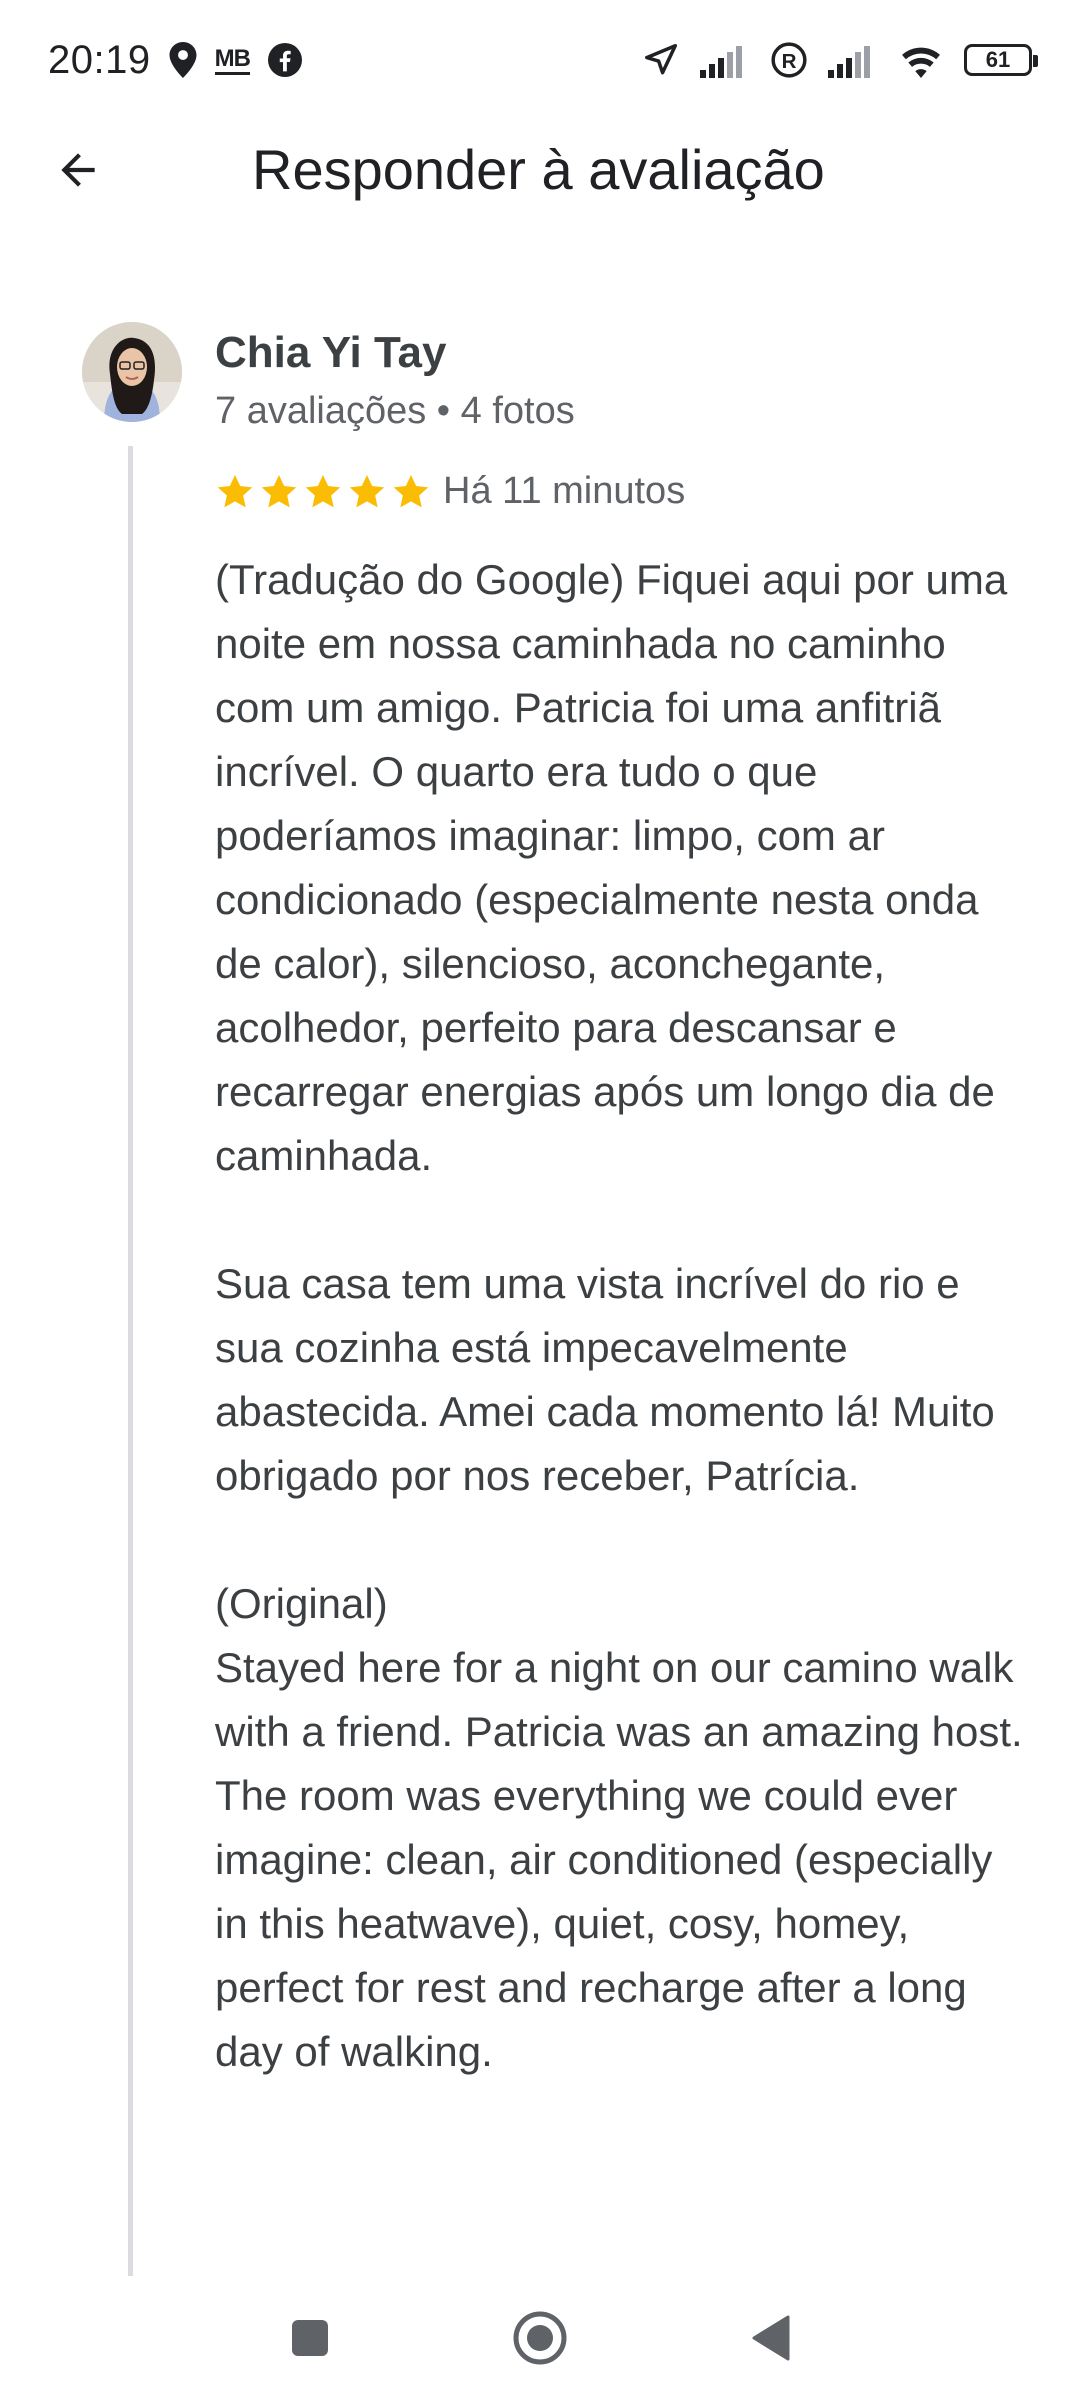 The height and width of the screenshot is (2400, 1080). Describe the element at coordinates (232, 60) in the screenshot. I see `mb-data-icon: MB` at that location.